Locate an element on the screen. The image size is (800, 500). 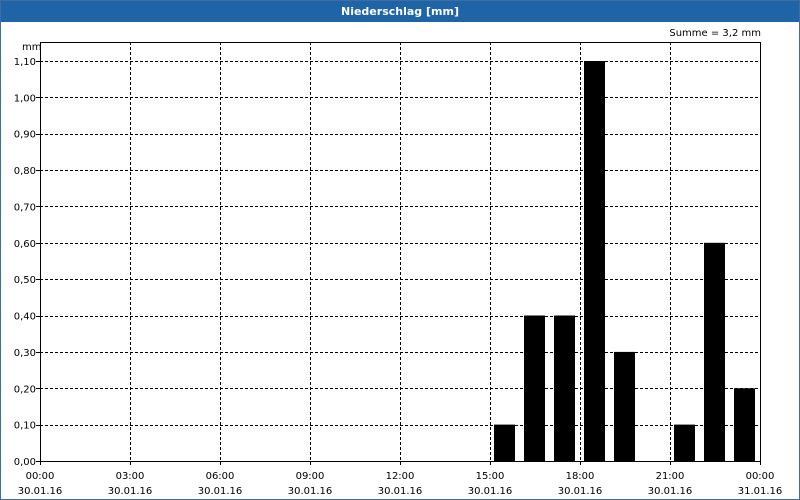
y-tick-label: 0,00 is located at coordinates (25, 462).